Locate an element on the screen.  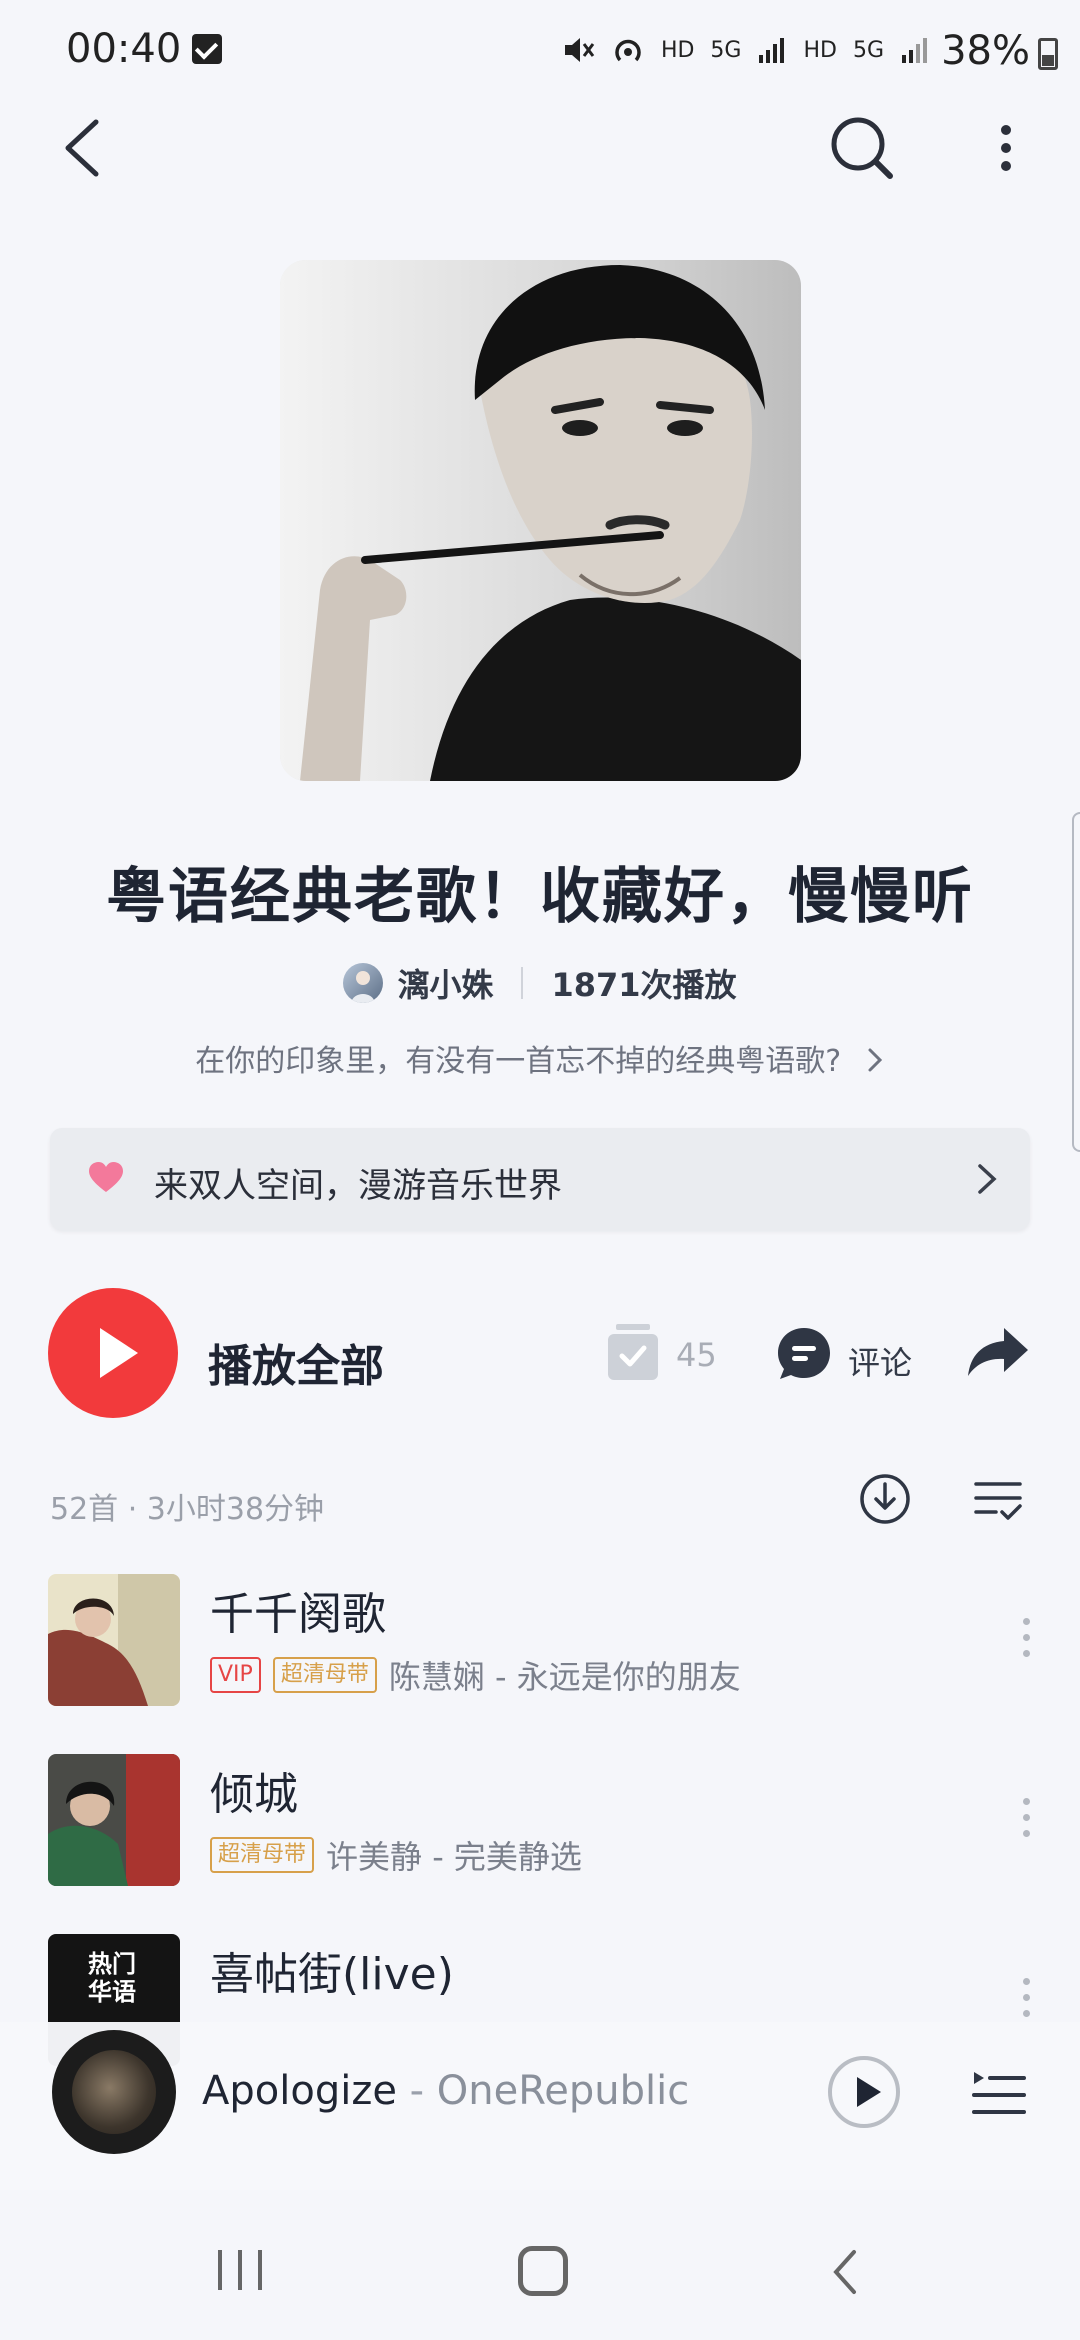
play-count: 1871次播放 is located at coordinates (644, 985).